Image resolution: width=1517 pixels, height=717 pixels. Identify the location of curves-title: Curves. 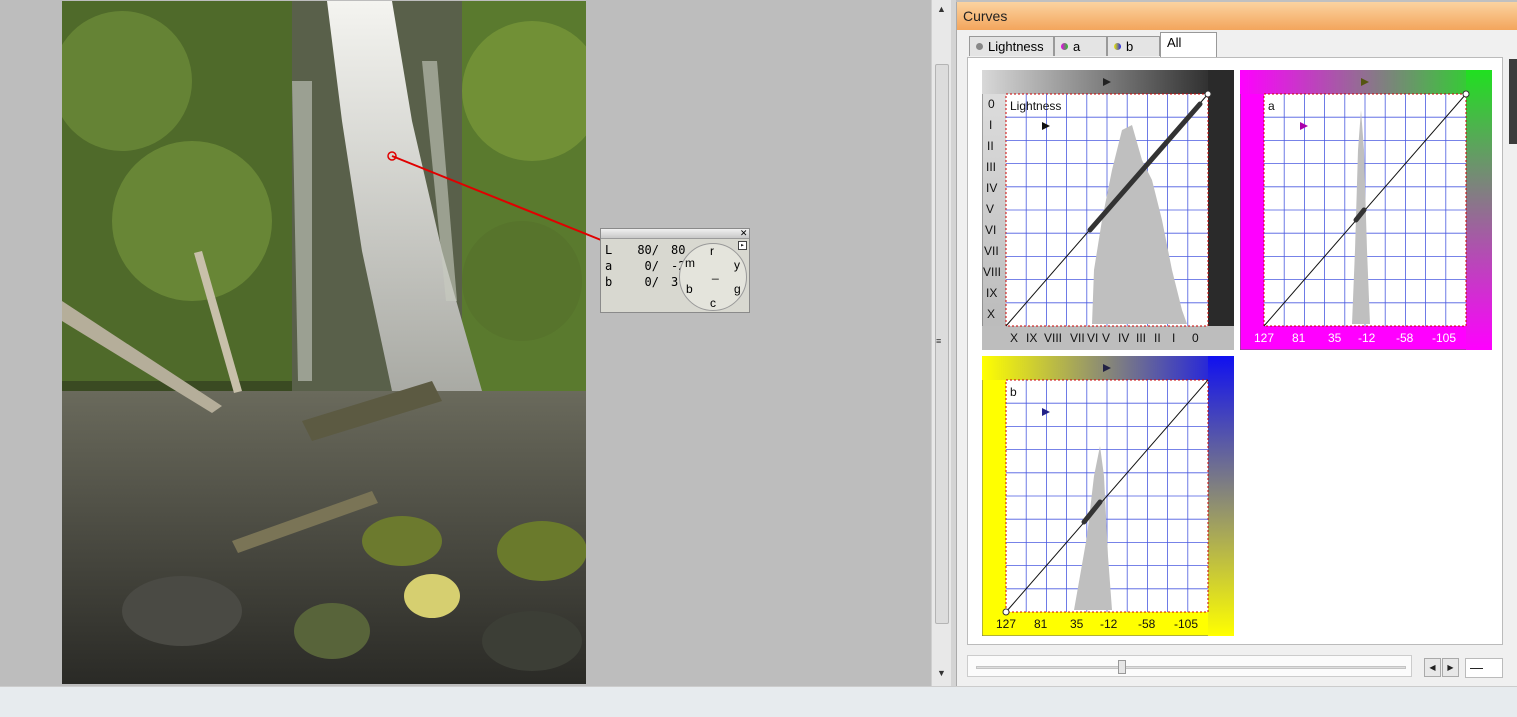
(1237, 16).